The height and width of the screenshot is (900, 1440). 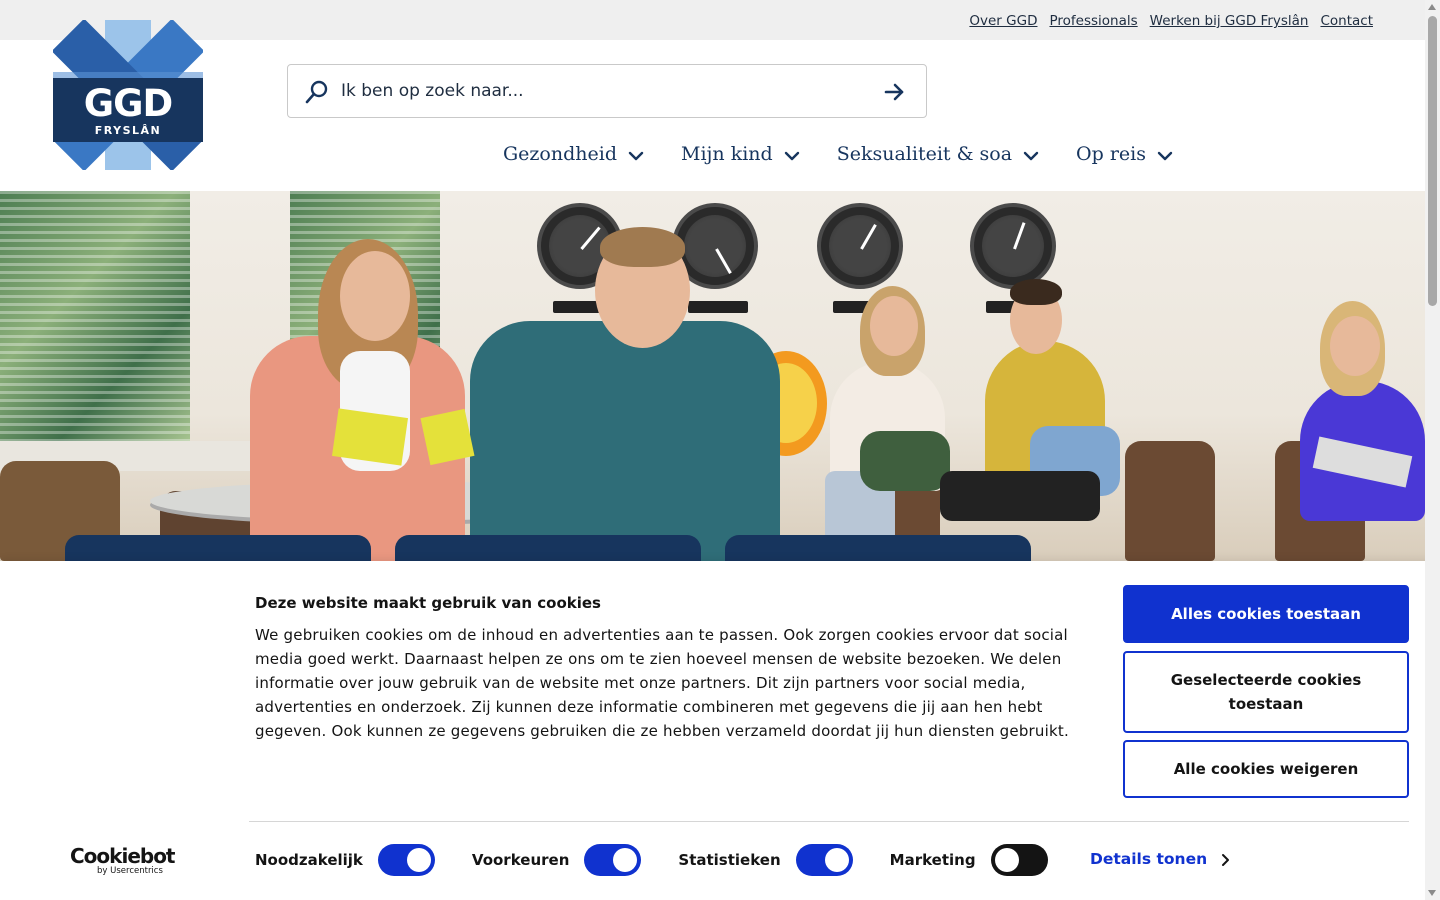 I want to click on toggle-label: Marketing, so click(x=932, y=860).